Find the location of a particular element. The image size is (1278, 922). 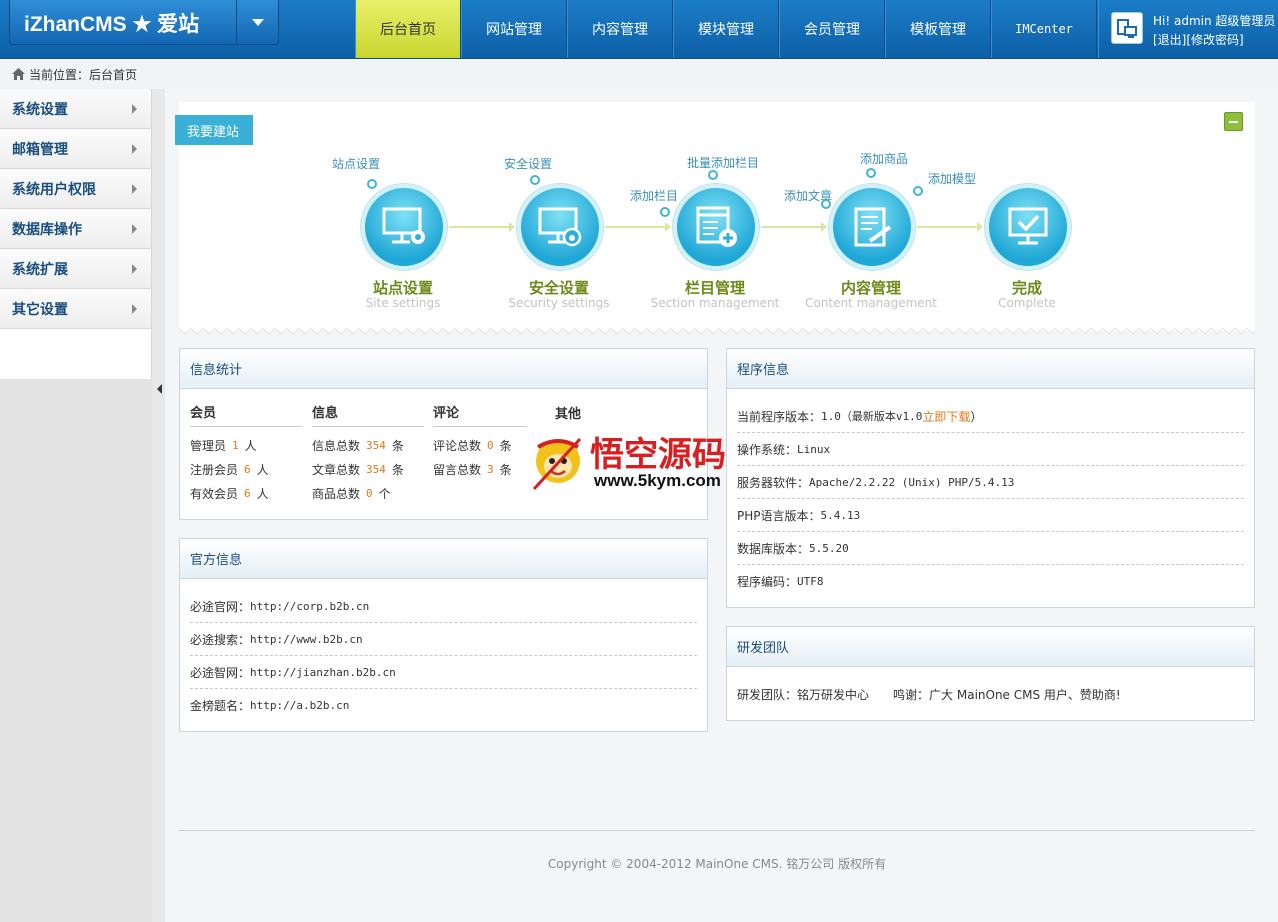

official-panel-title: 官方信息 is located at coordinates (443, 559).